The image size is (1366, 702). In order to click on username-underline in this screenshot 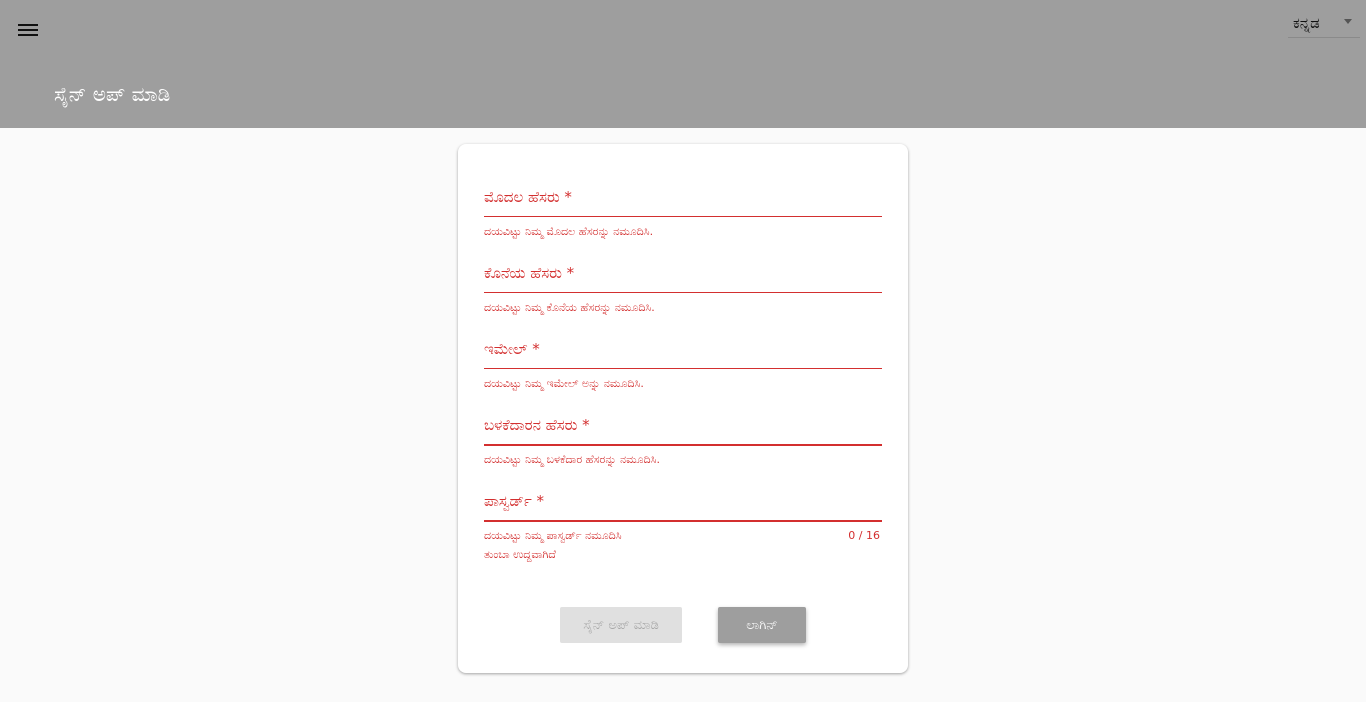, I will do `click(683, 445)`.